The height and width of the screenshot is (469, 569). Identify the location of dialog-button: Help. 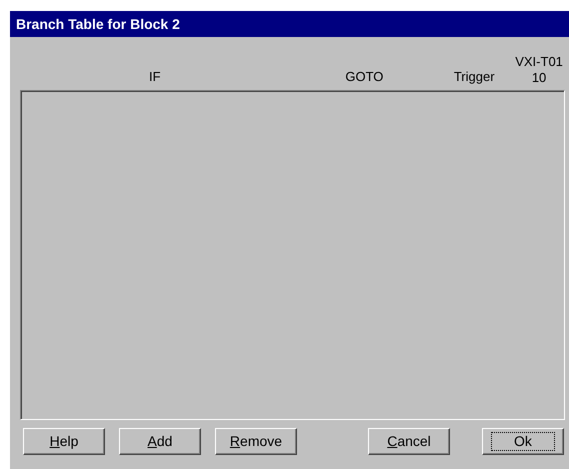
(64, 441).